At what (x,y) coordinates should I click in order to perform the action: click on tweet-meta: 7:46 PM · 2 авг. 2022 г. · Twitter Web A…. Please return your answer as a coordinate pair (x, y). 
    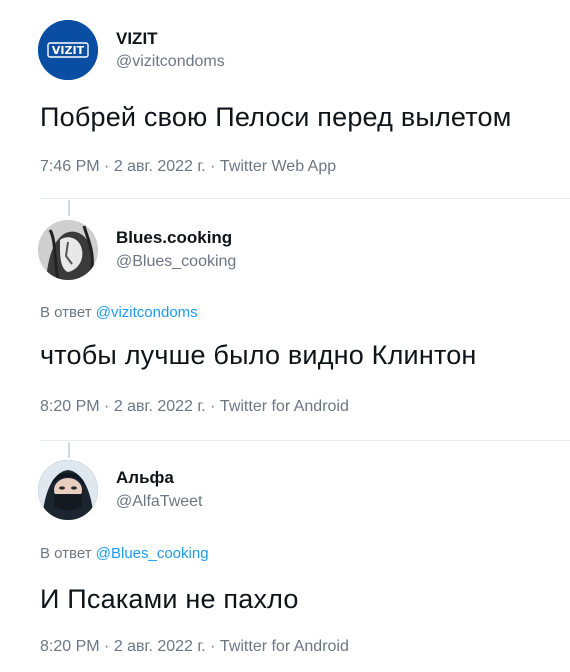
    Looking at the image, I should click on (188, 167).